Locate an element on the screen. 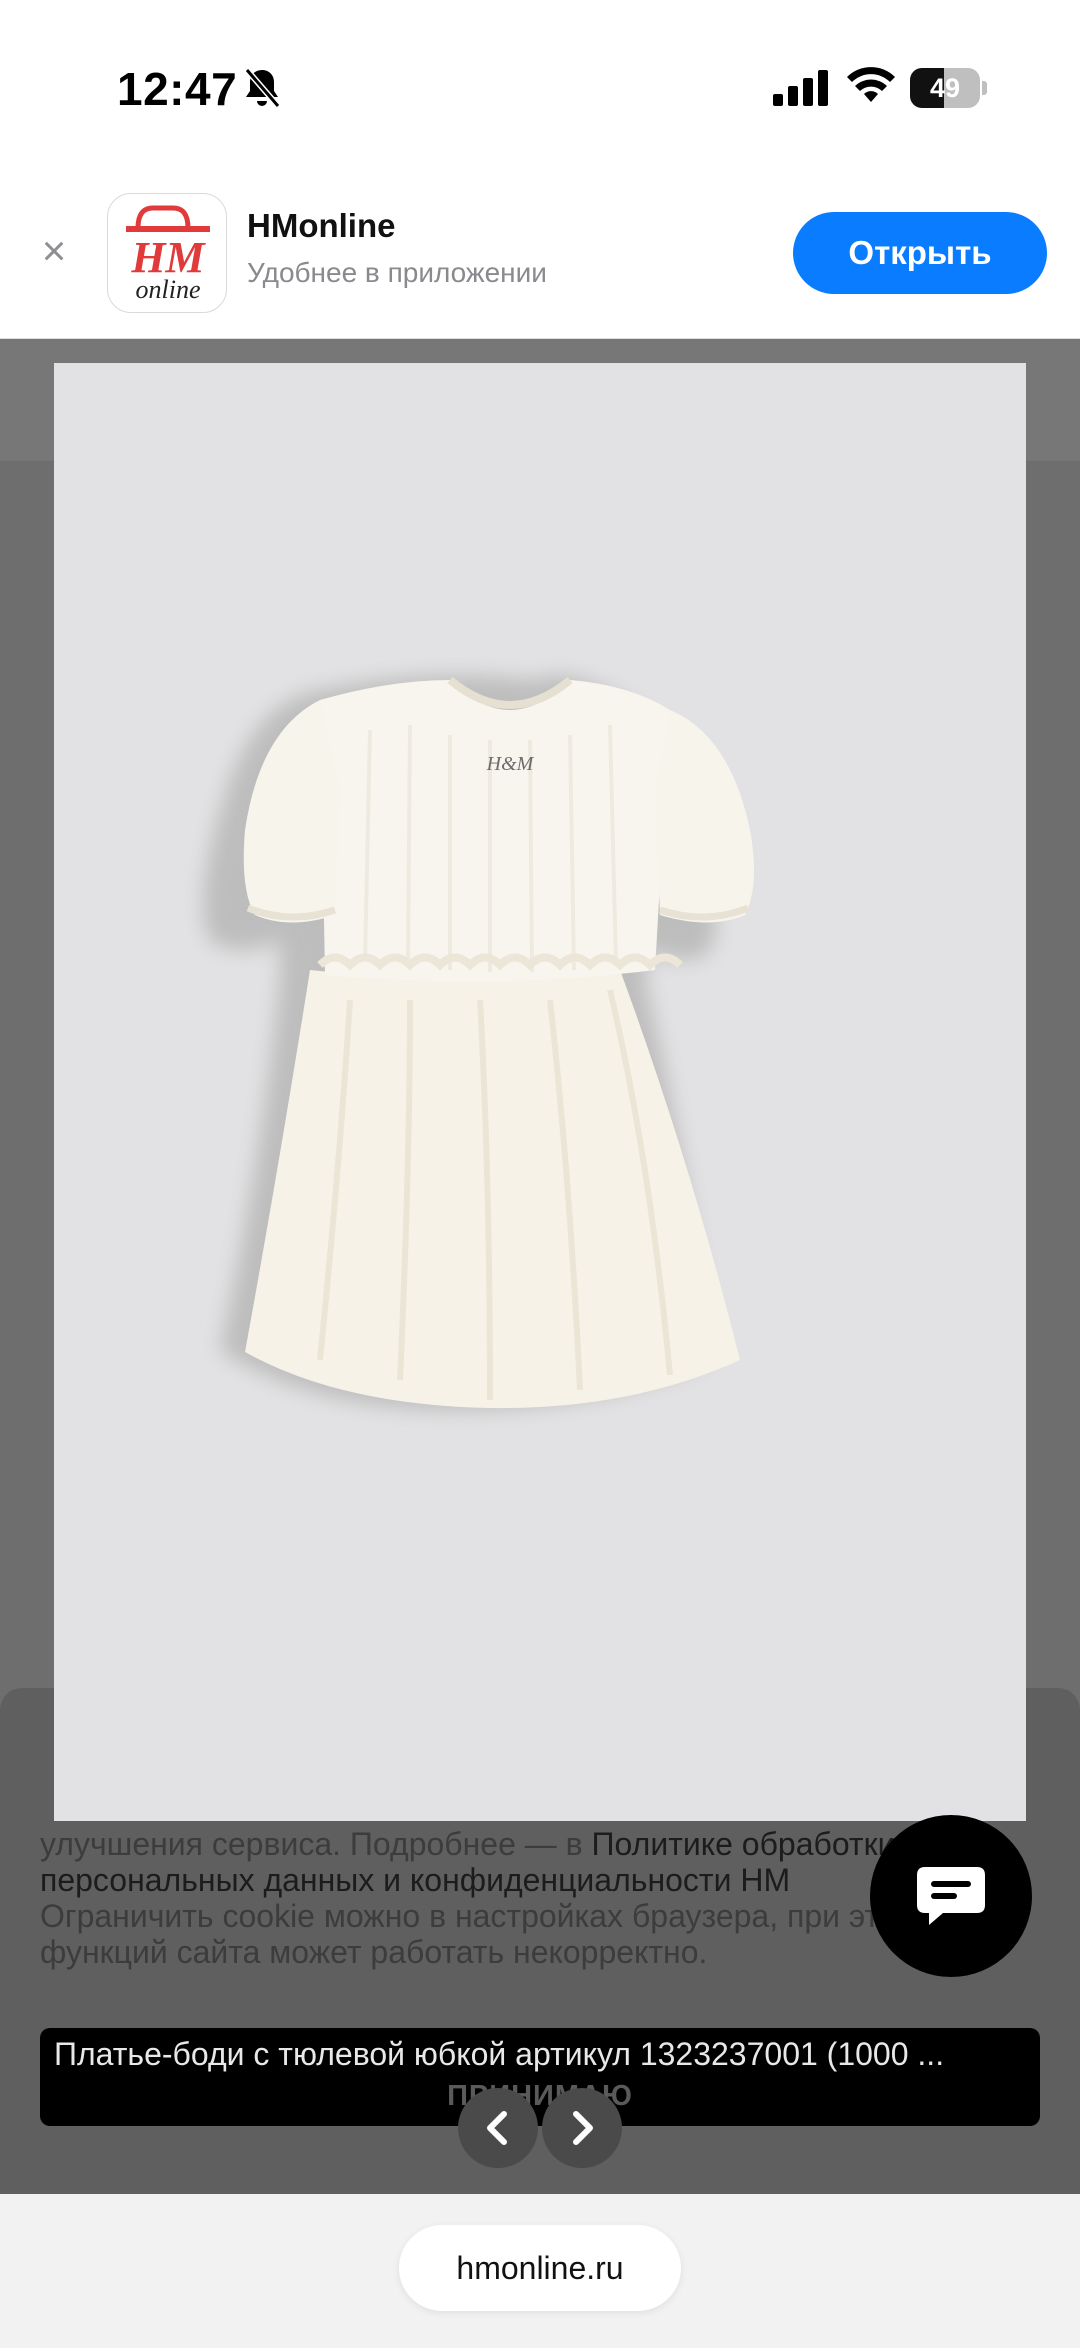  next-photo-button is located at coordinates (582, 2128).